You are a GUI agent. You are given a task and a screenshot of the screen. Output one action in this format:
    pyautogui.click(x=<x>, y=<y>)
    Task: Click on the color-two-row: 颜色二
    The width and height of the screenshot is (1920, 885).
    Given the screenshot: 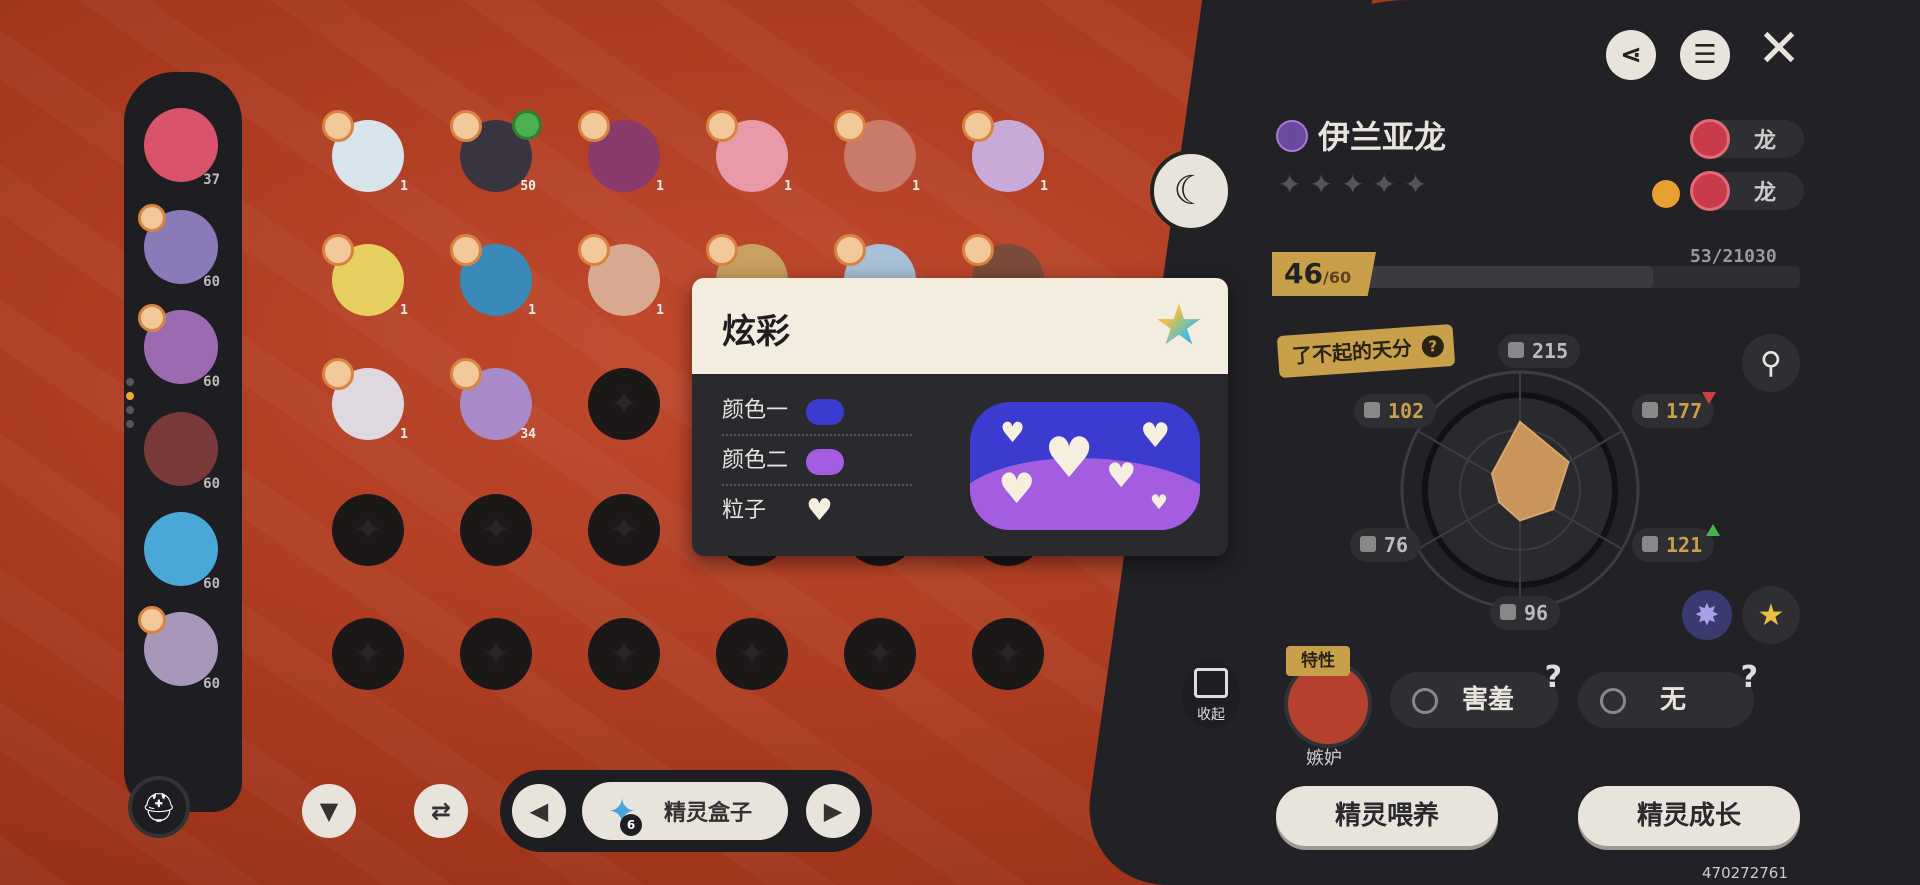 What is the action you would take?
    pyautogui.click(x=817, y=461)
    